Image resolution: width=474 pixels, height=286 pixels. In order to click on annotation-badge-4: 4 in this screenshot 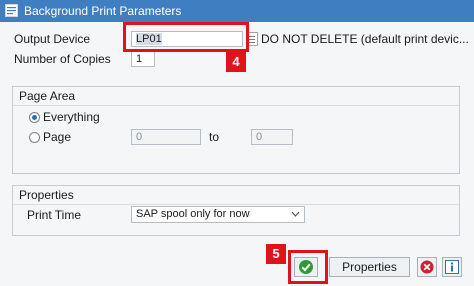, I will do `click(236, 62)`.